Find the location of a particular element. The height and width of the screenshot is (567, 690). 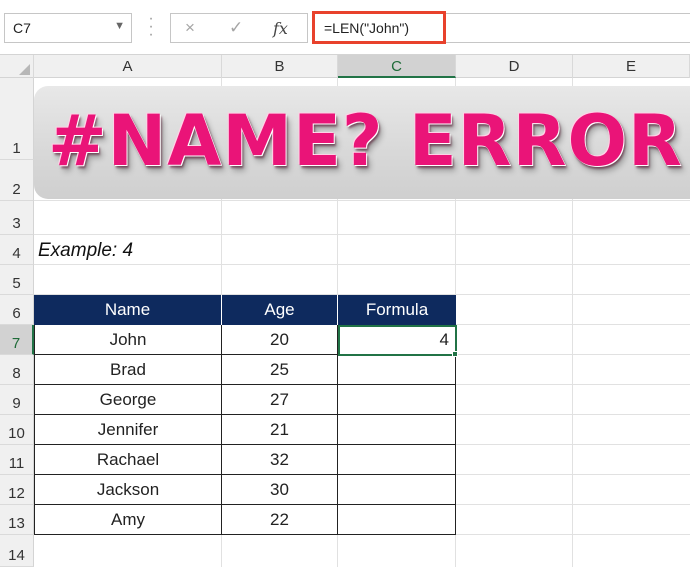

formula-buttons: × ✓ fx is located at coordinates (239, 28).